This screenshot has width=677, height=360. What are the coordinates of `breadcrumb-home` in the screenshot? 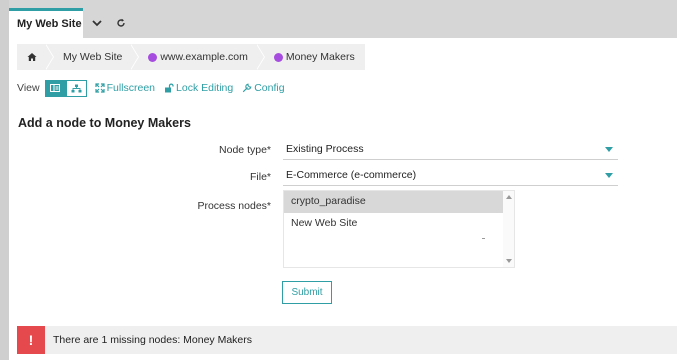 It's located at (35, 57).